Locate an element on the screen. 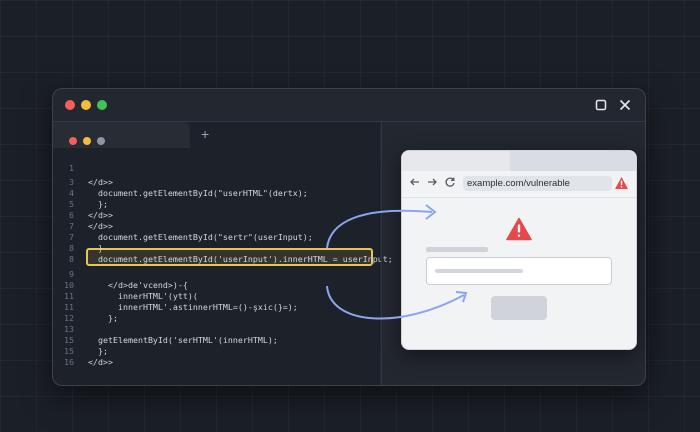 This screenshot has width=700, height=432. flow-arrow-top is located at coordinates (379, 229).